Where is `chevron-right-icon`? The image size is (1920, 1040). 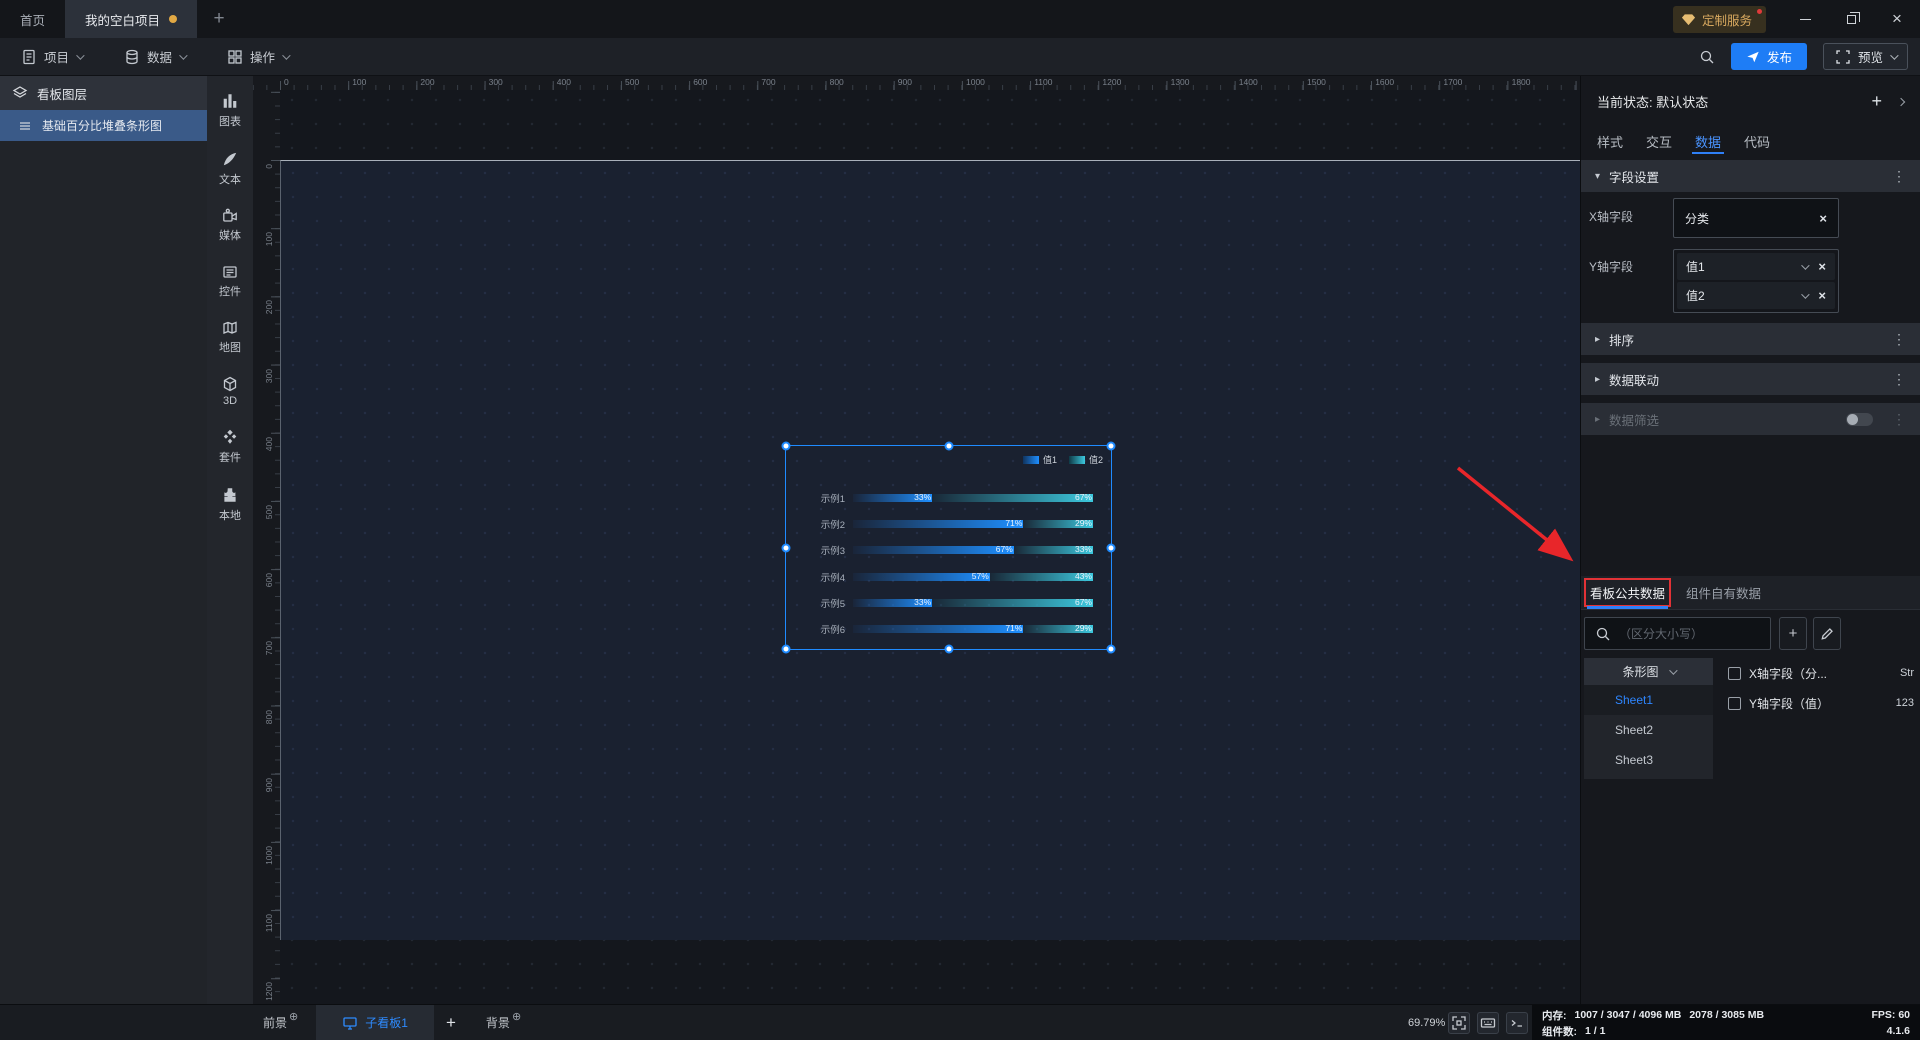 chevron-right-icon is located at coordinates (1901, 101).